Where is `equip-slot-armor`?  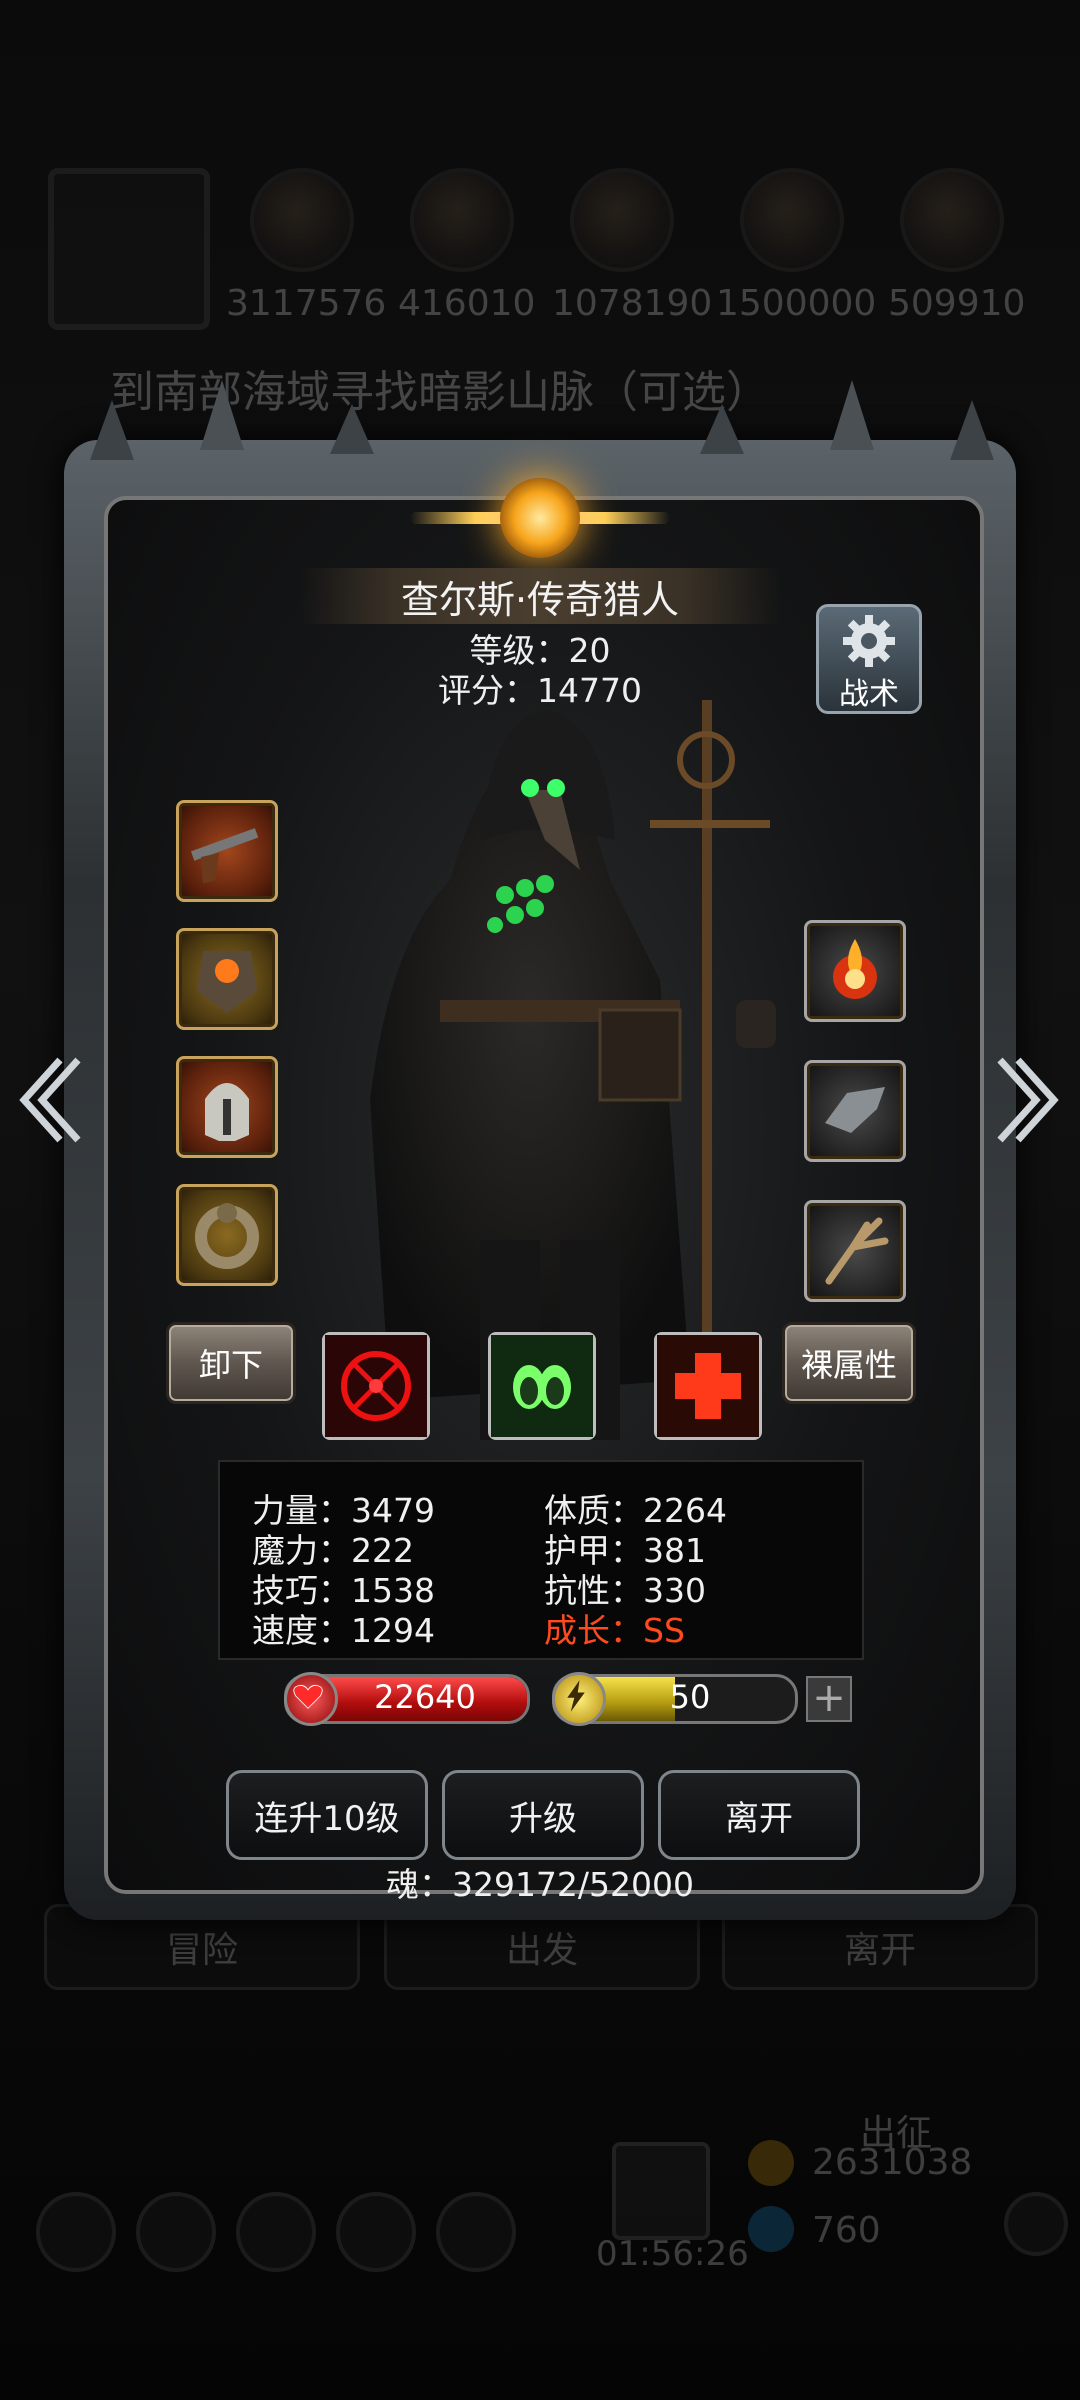
equip-slot-armor is located at coordinates (227, 979).